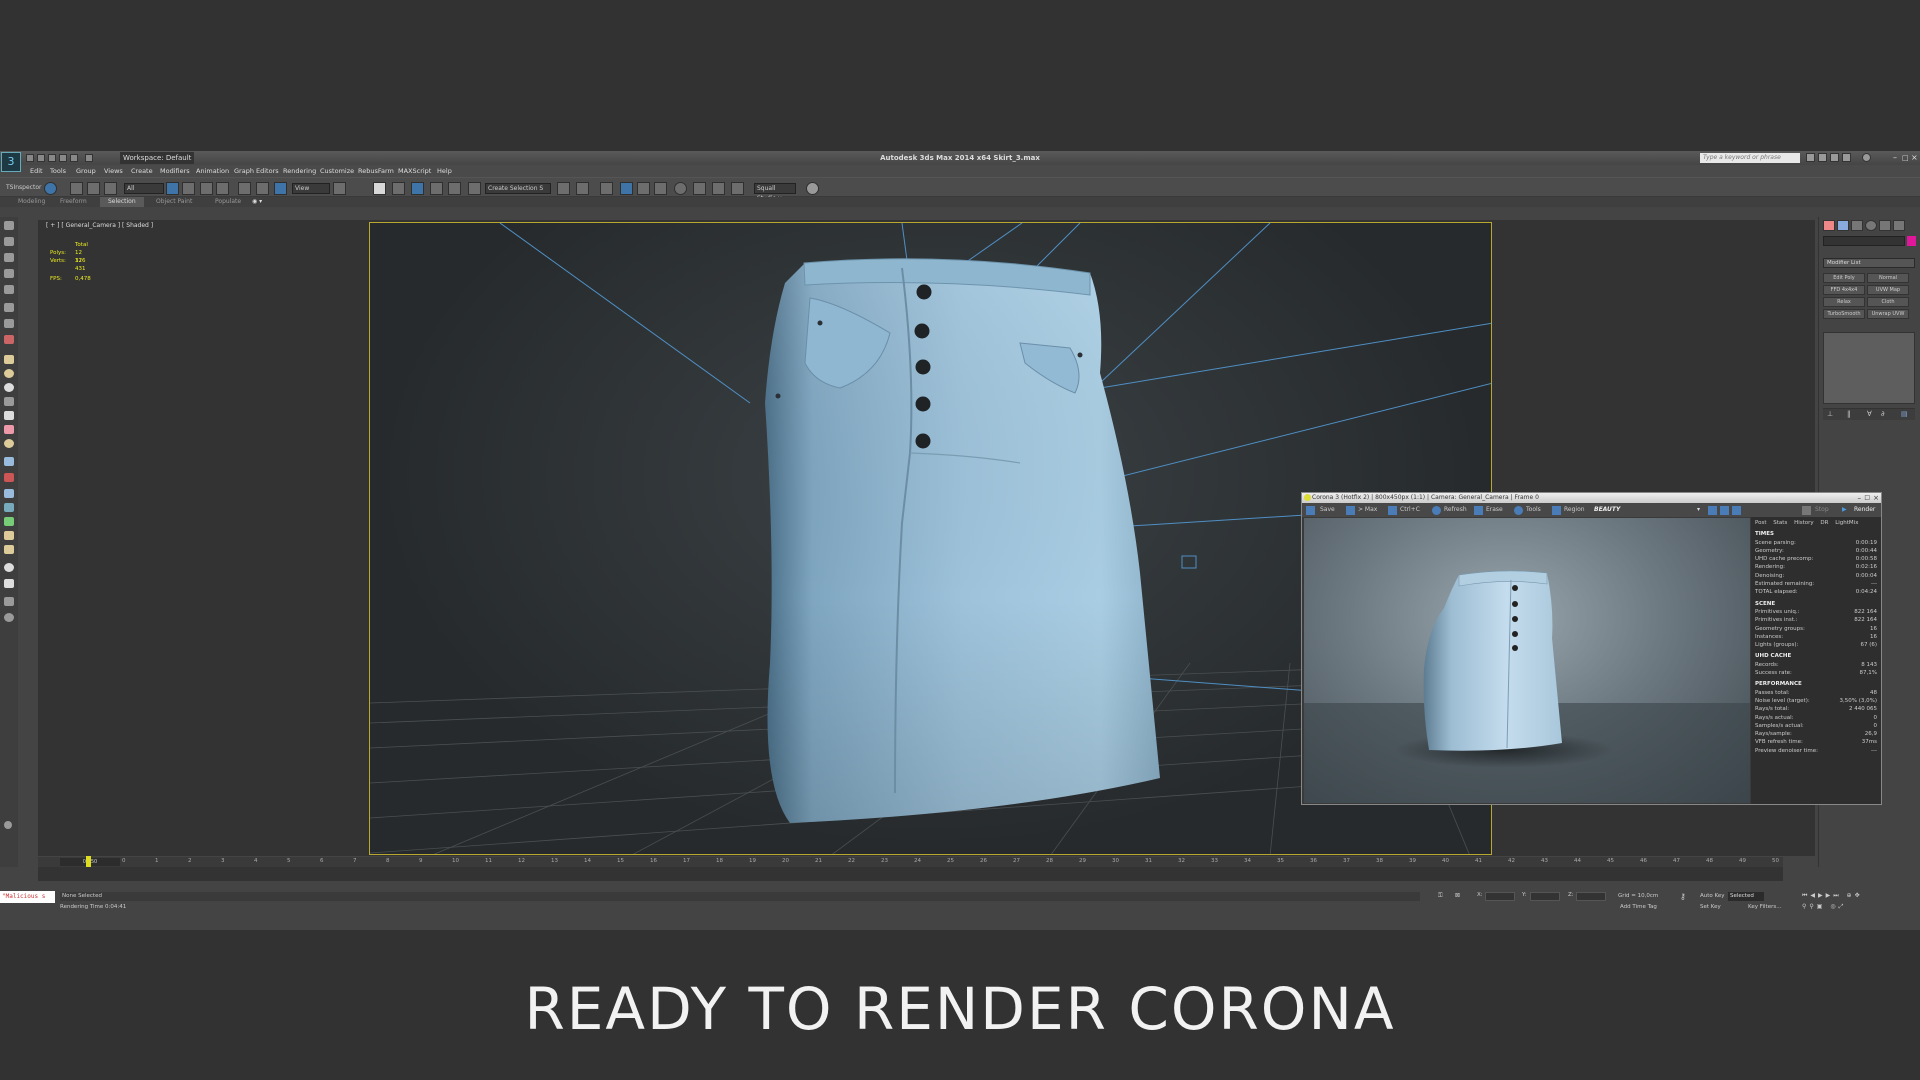  I want to click on maximize-button: □, so click(1905, 158).